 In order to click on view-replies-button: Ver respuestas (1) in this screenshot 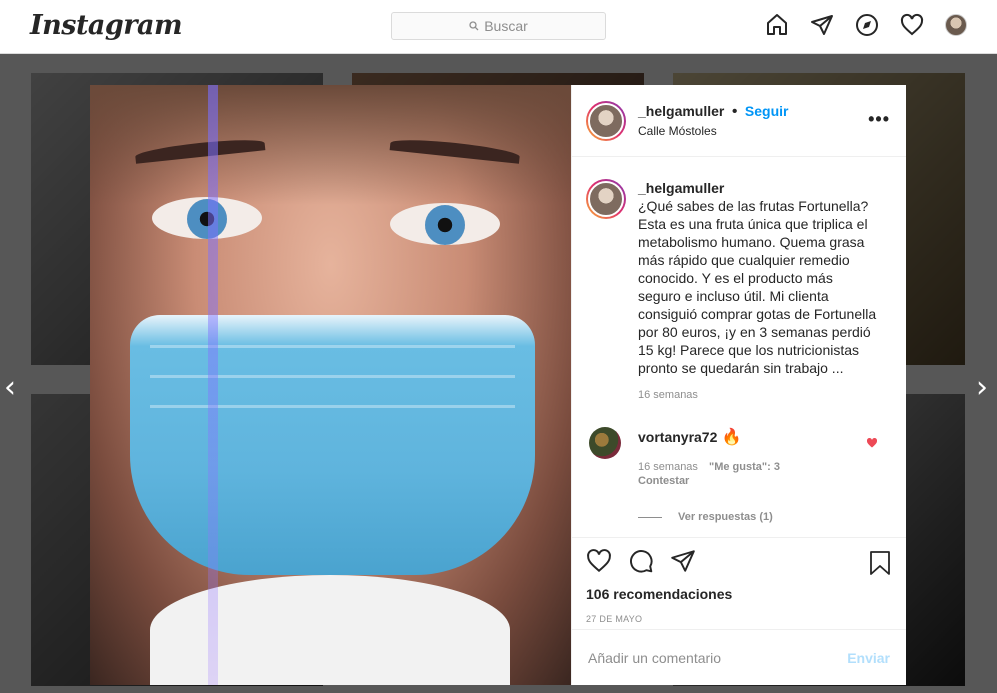, I will do `click(765, 517)`.